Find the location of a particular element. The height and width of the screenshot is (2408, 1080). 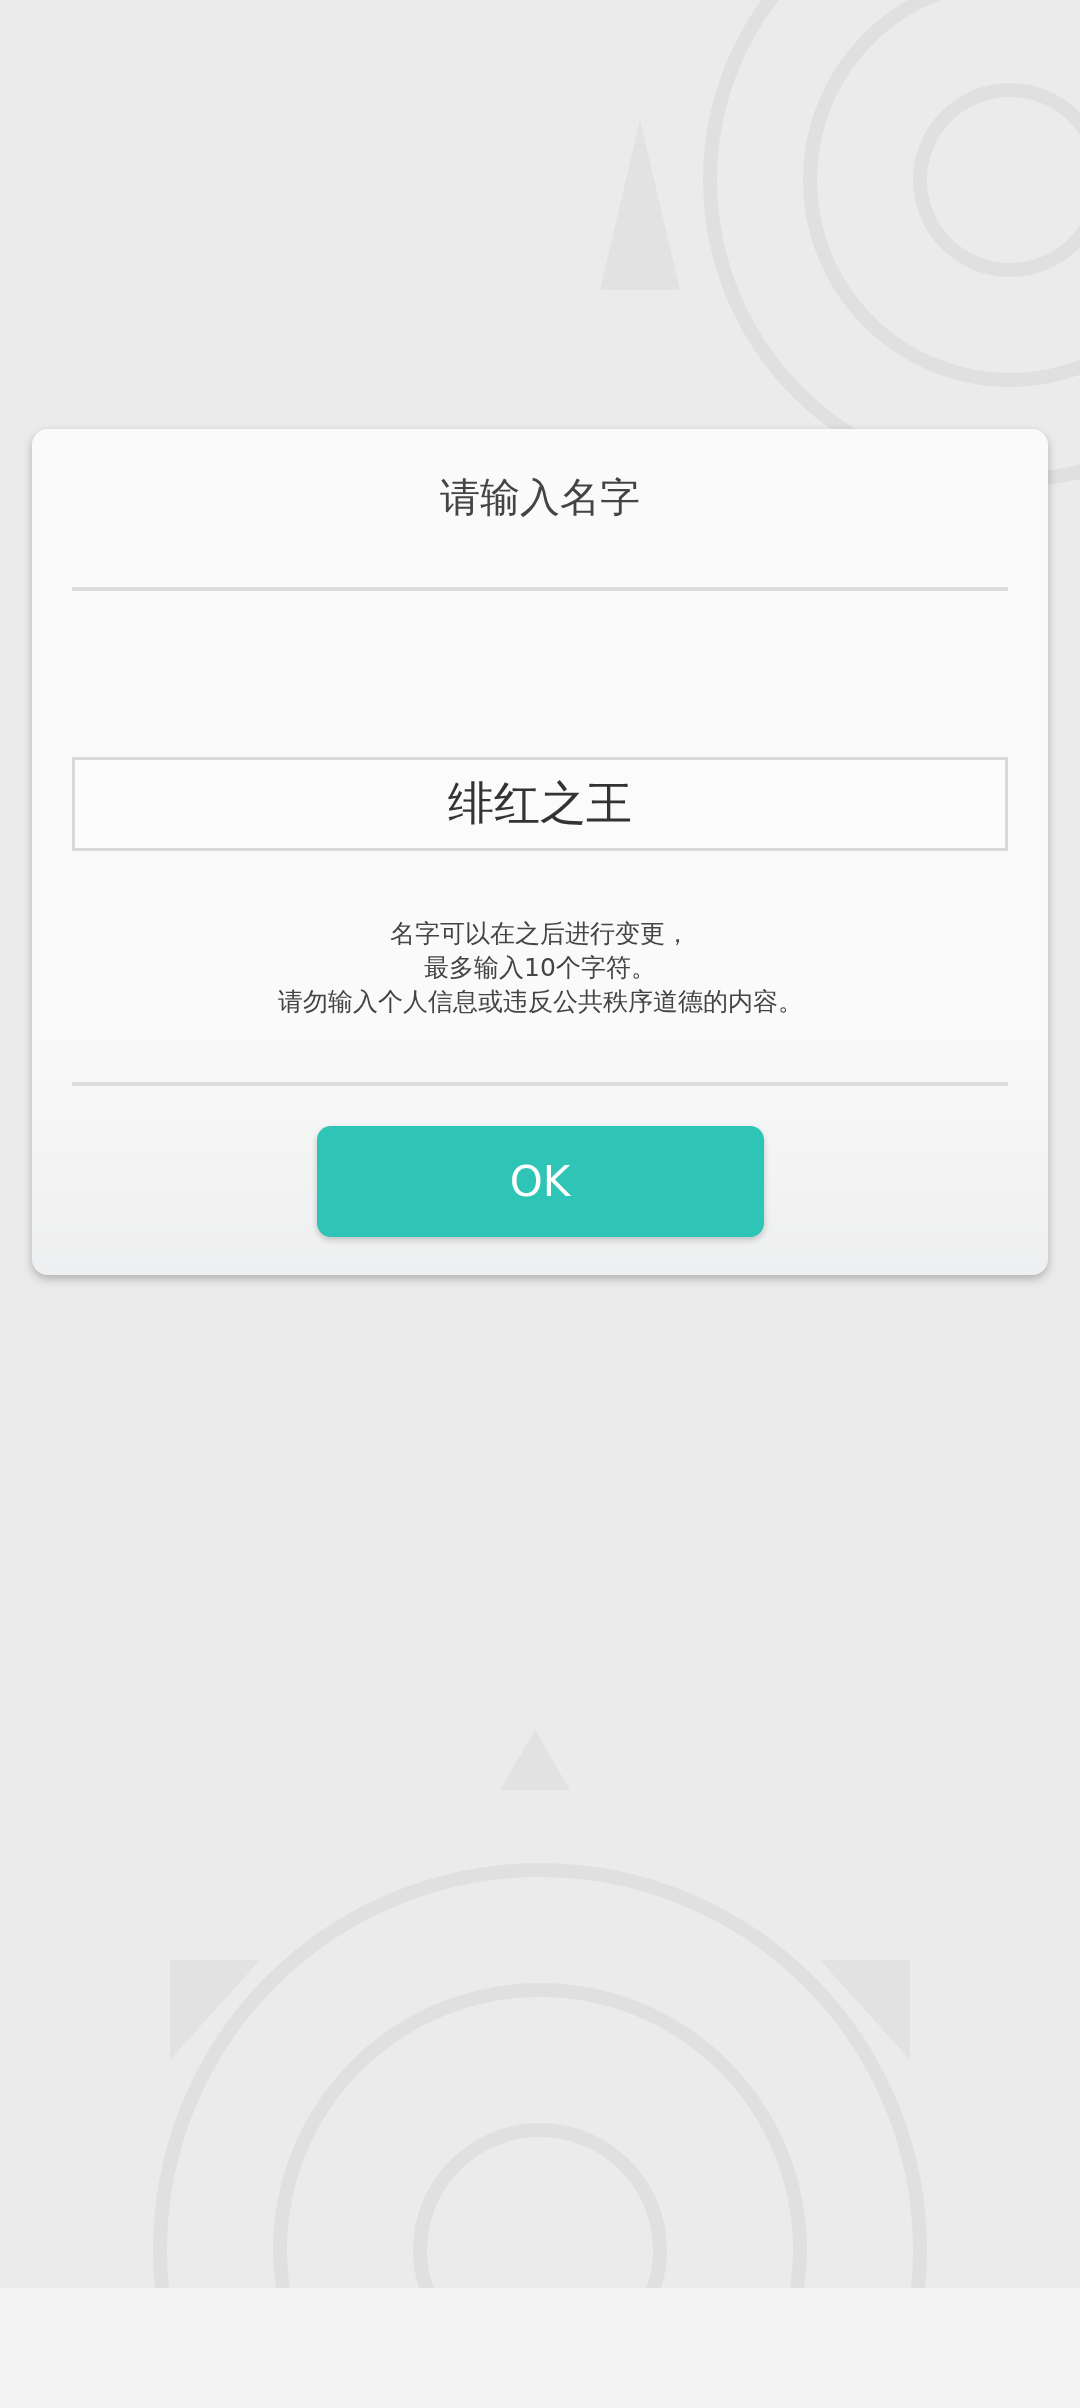

hint-text: 名字可以在之后进行变更， 最多输入10个字符。 请勿输入个人信息或违反公共秩序道德的内容。 is located at coordinates (540, 968).